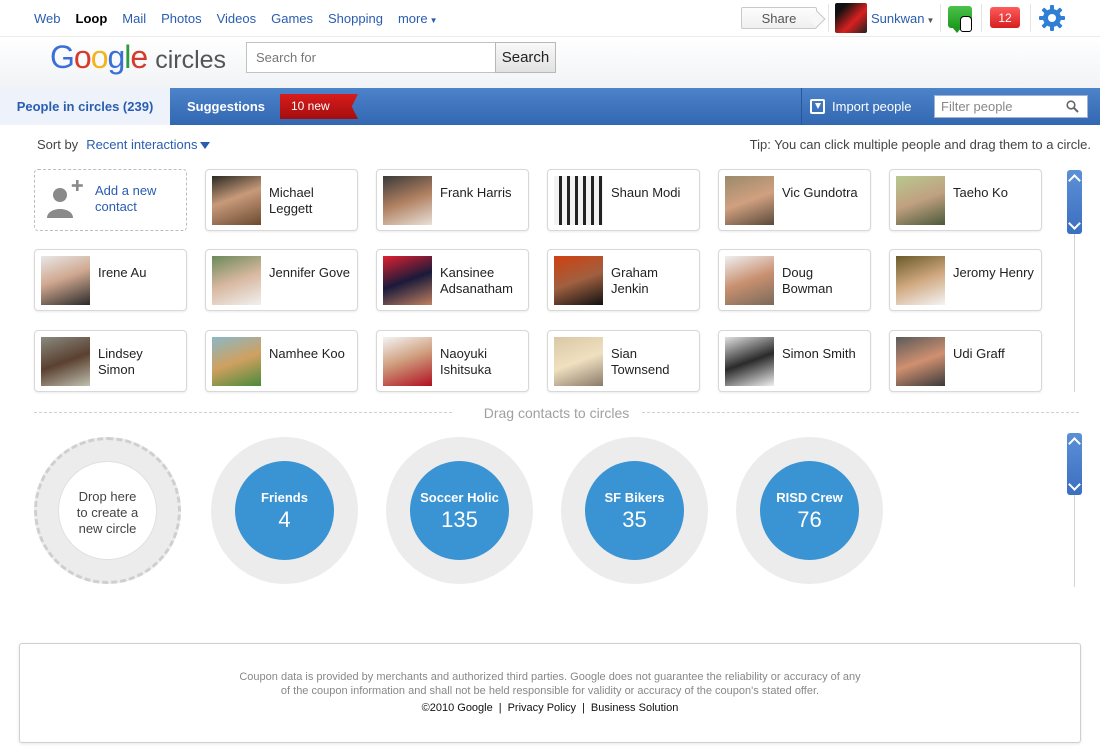 The height and width of the screenshot is (748, 1100). I want to click on copyright: ©2010 Google, so click(457, 708).